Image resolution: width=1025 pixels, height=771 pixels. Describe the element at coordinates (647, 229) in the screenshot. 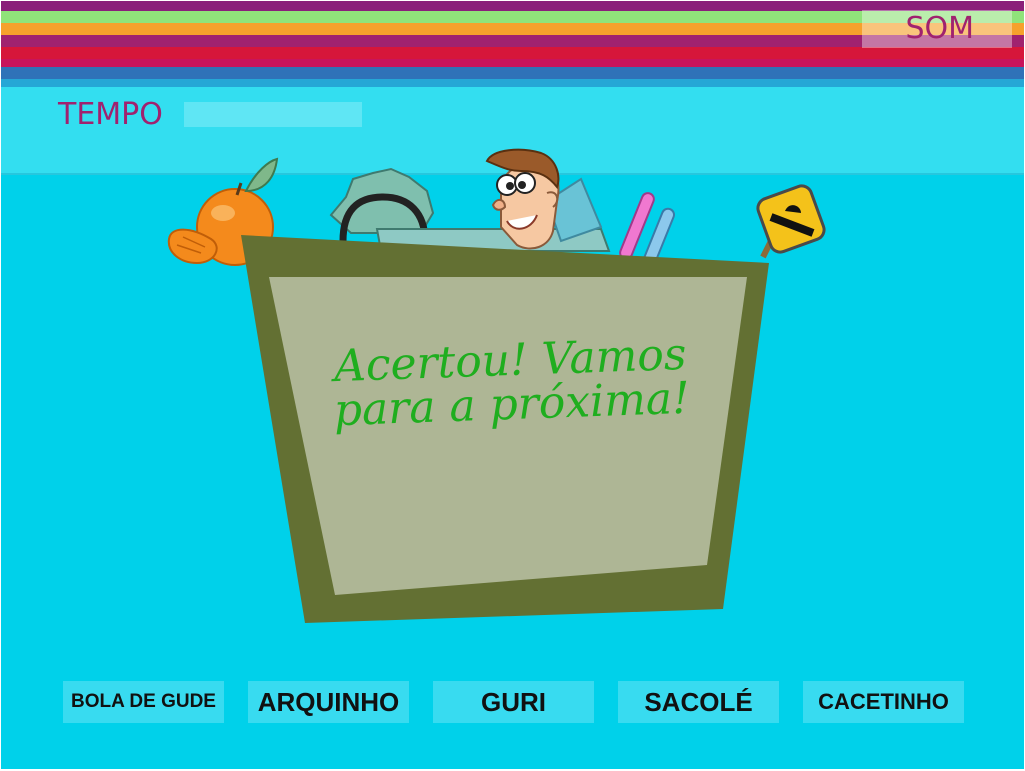

I see `popsicle-icon` at that location.